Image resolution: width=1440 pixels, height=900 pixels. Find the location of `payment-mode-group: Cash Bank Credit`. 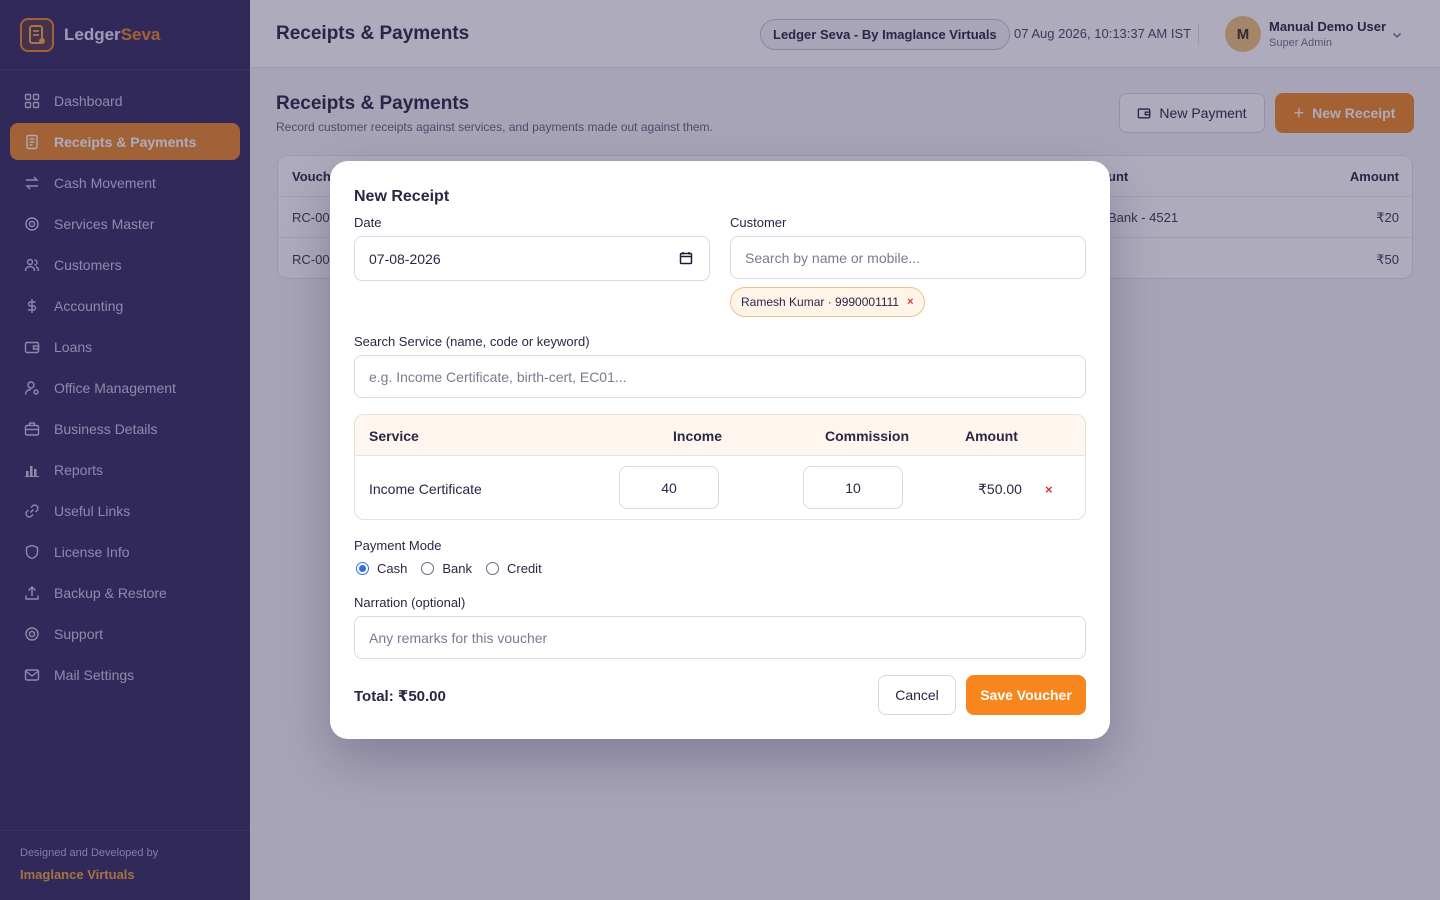

payment-mode-group: Cash Bank Credit is located at coordinates (456, 568).